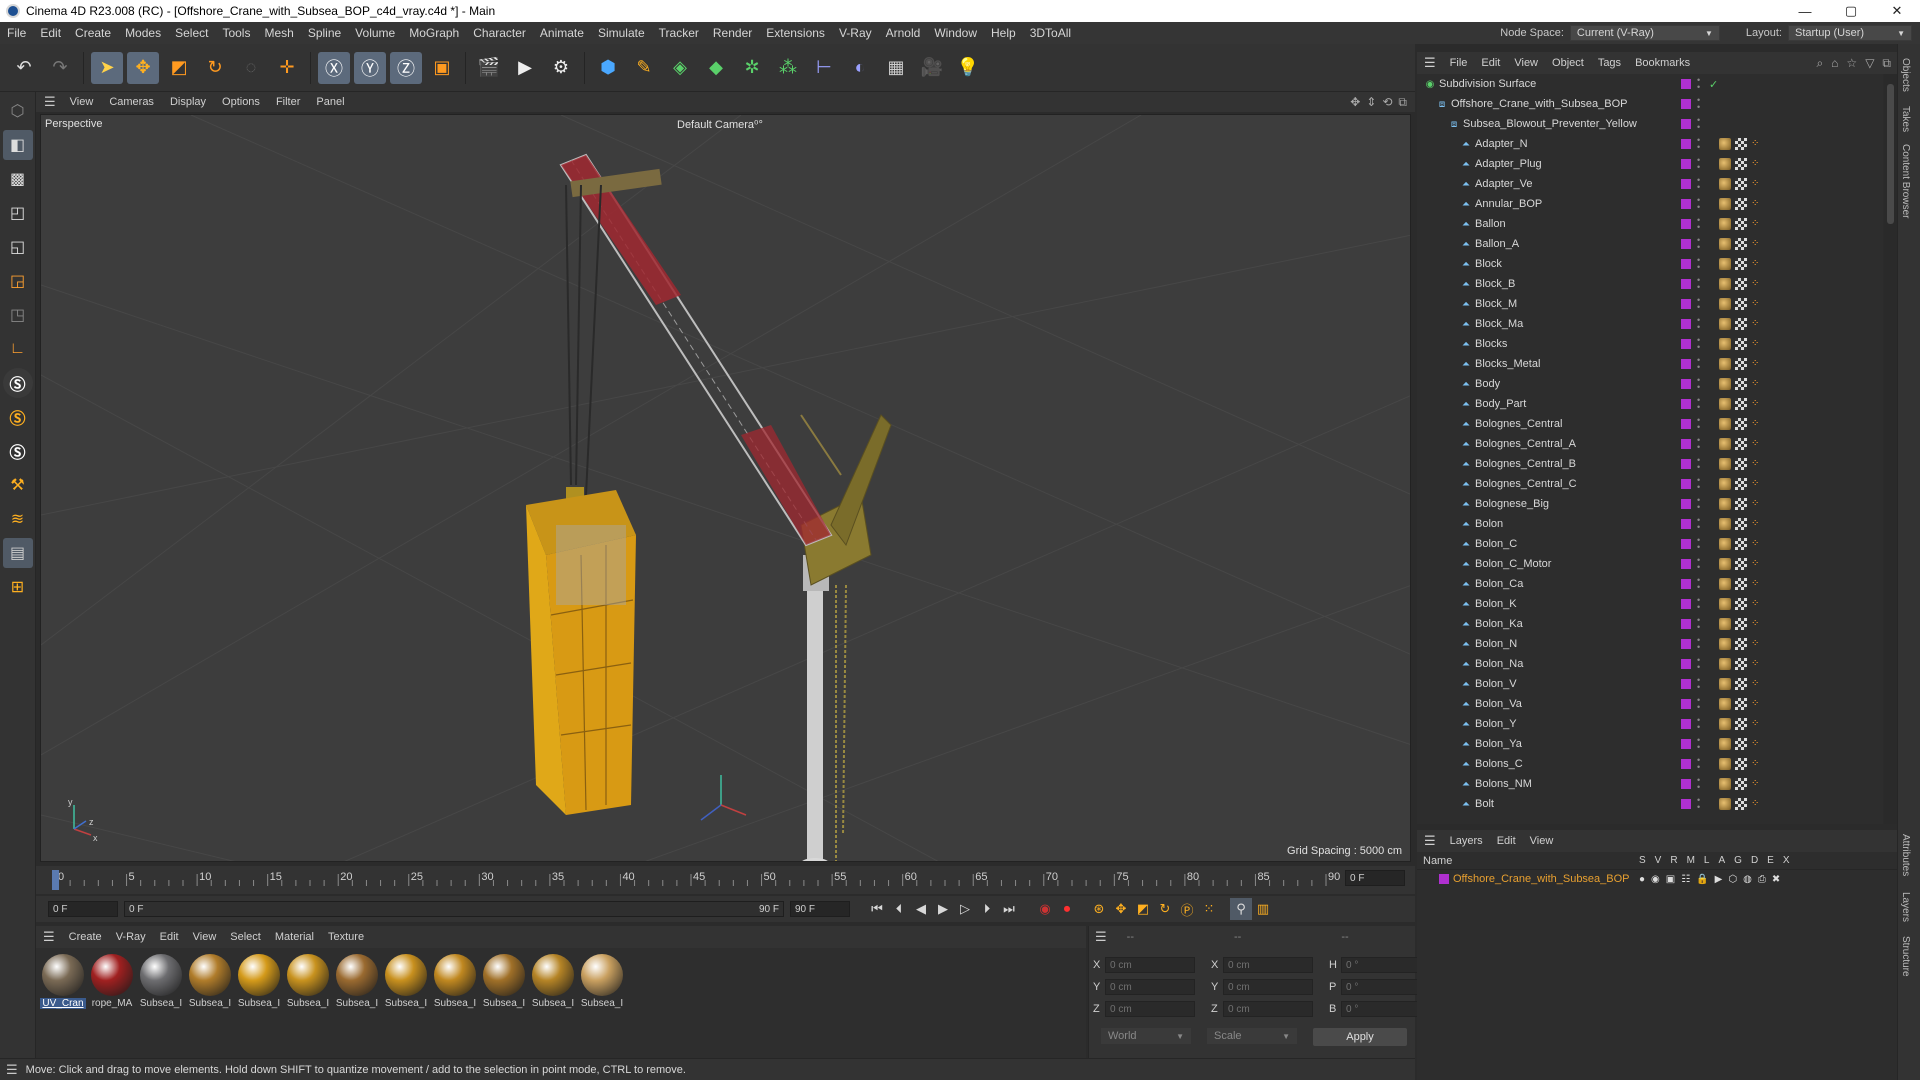 The height and width of the screenshot is (1080, 1920). What do you see at coordinates (1851, 63) in the screenshot?
I see `star-icon: ☆` at bounding box center [1851, 63].